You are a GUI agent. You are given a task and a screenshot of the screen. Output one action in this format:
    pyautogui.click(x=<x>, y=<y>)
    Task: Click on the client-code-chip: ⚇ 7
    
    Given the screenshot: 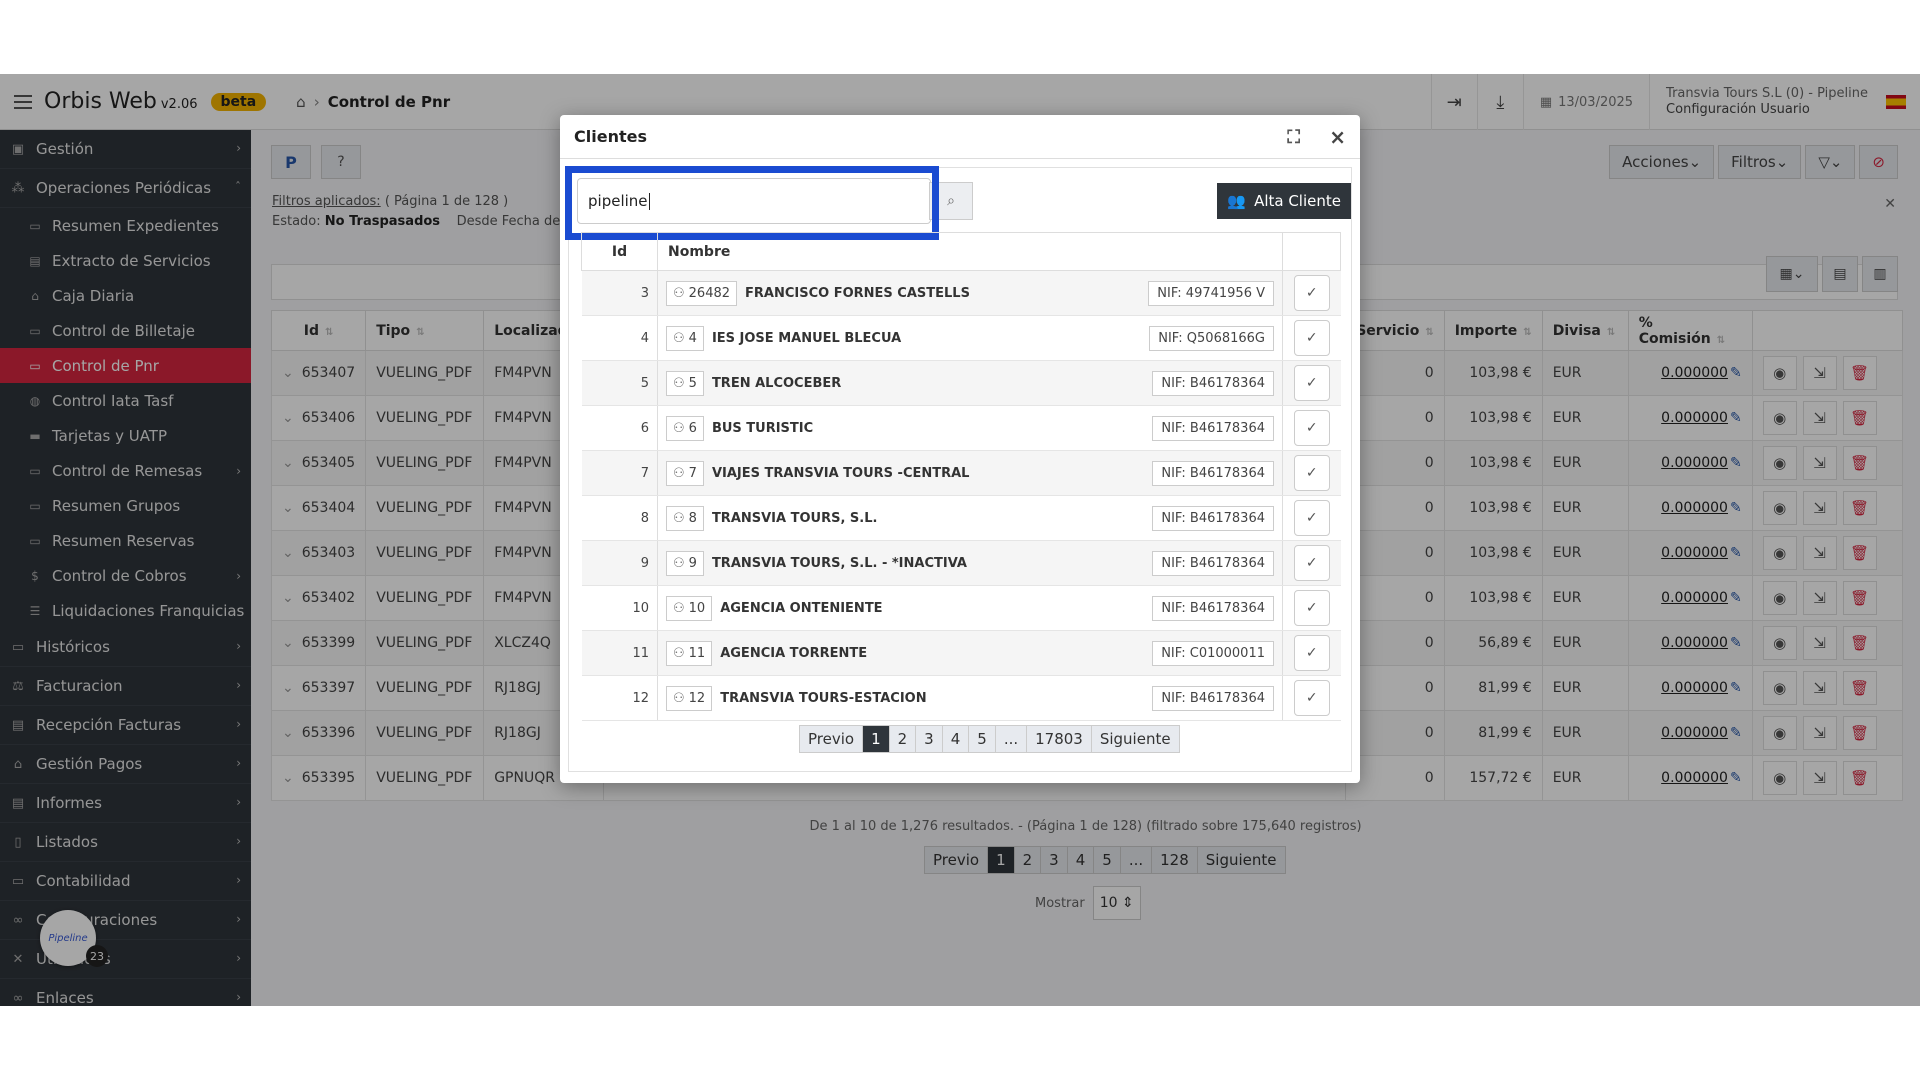 What is the action you would take?
    pyautogui.click(x=685, y=473)
    